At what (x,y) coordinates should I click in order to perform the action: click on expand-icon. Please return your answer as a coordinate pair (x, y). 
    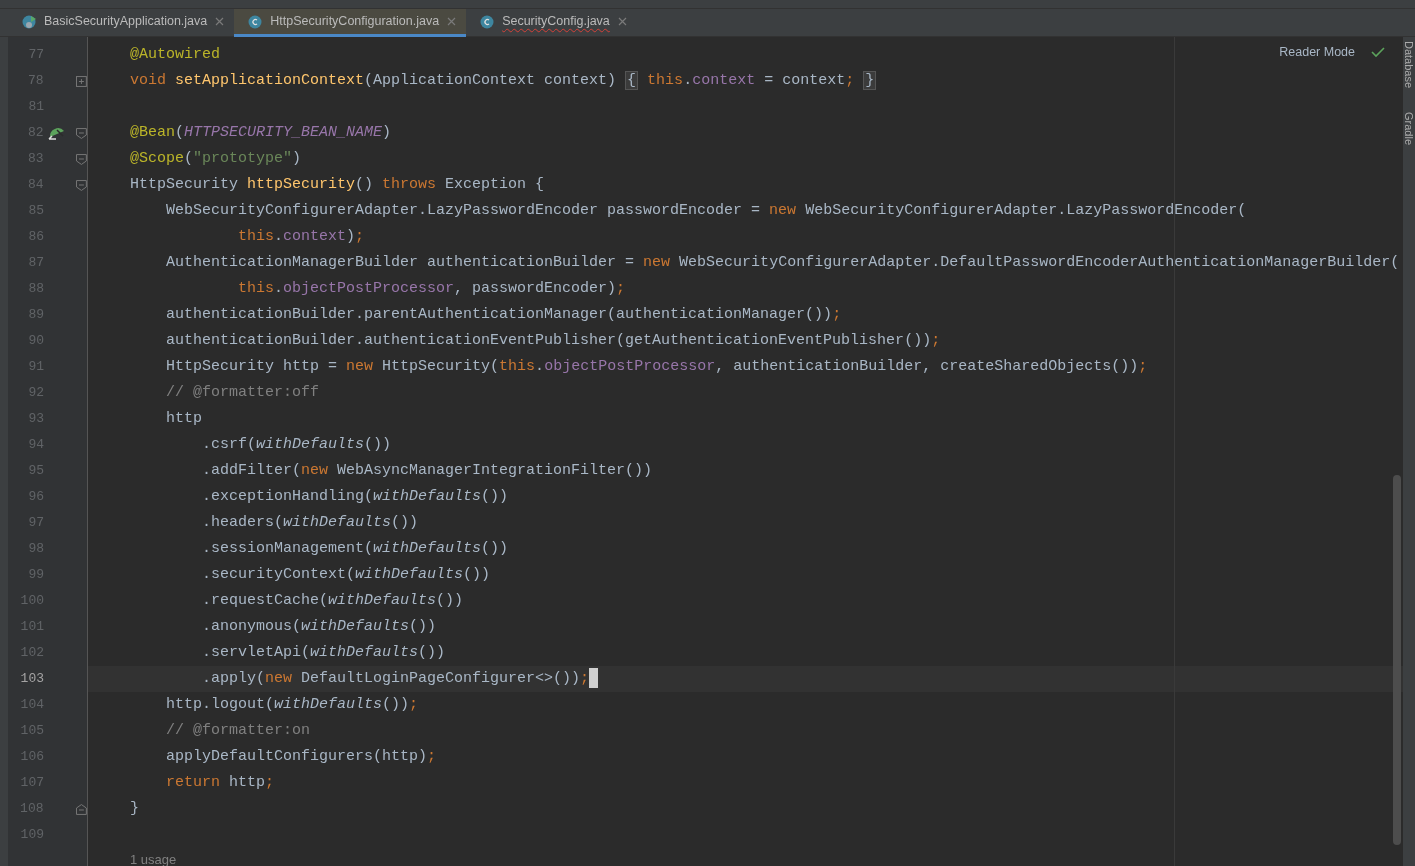
    Looking at the image, I should click on (81, 81).